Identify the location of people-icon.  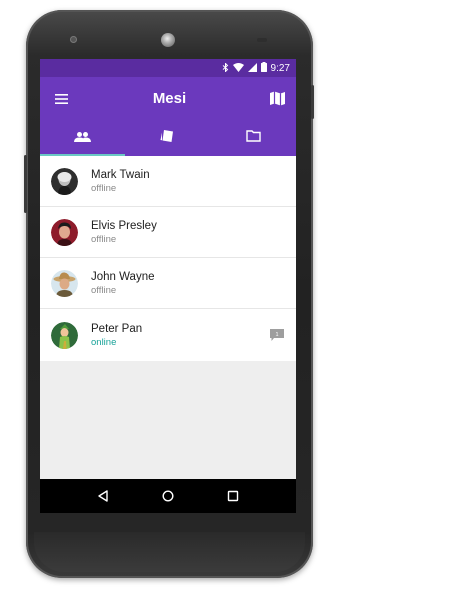
(83, 138).